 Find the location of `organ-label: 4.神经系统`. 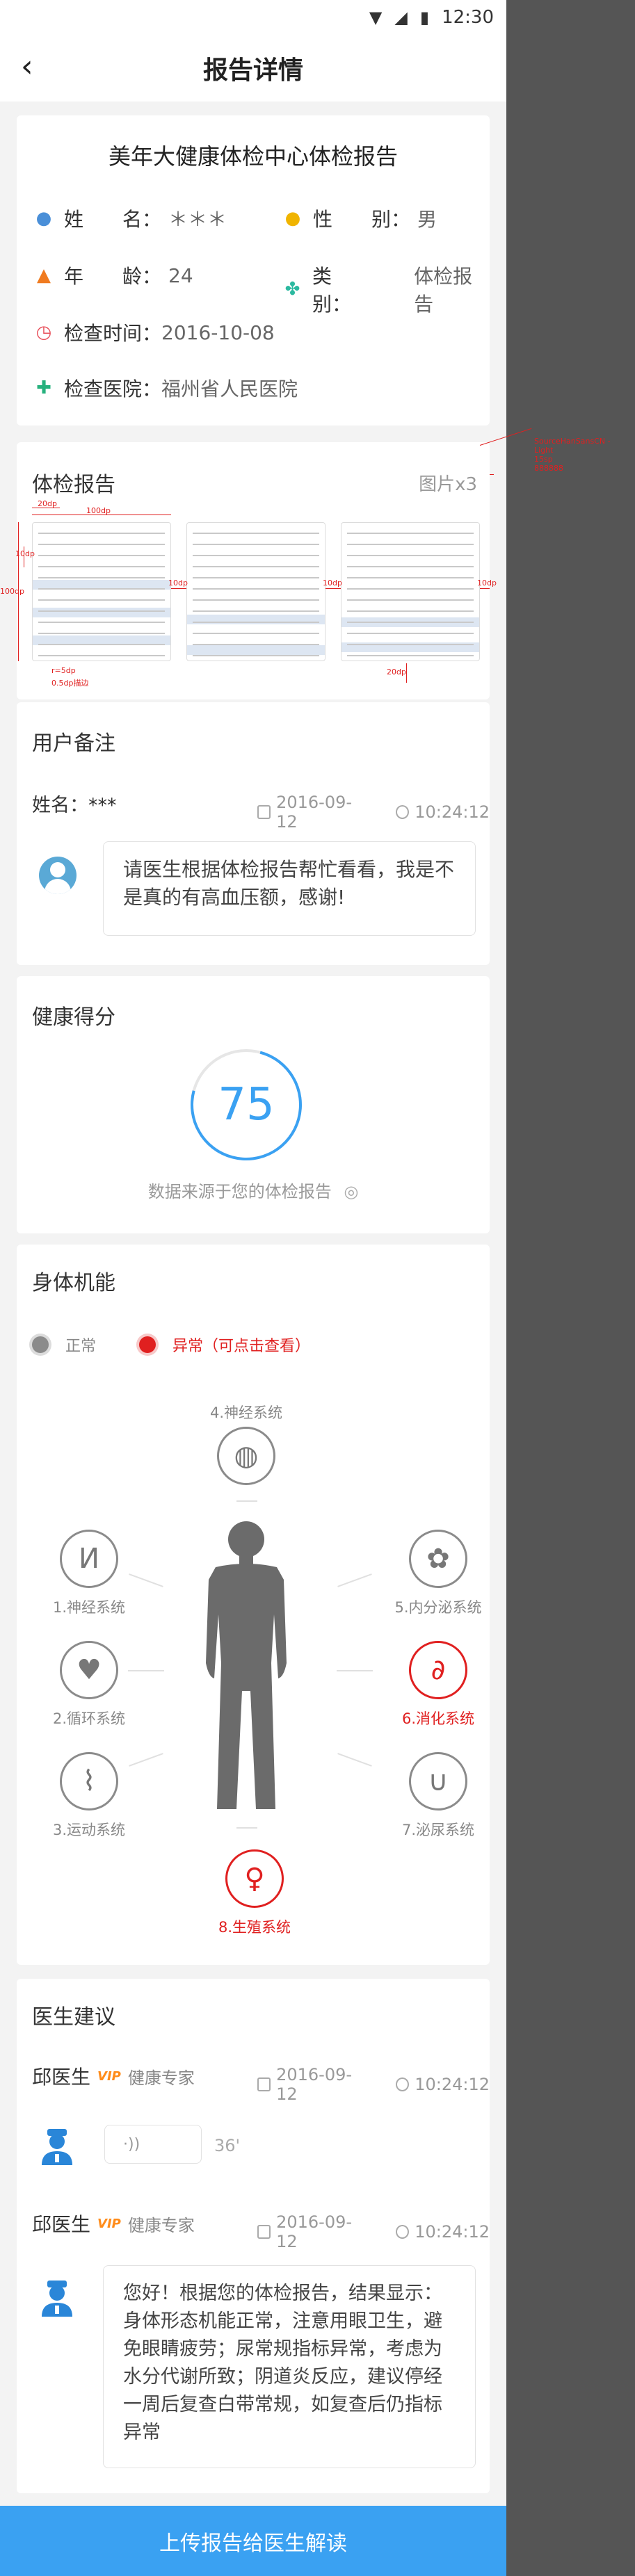

organ-label: 4.神经系统 is located at coordinates (246, 1412).